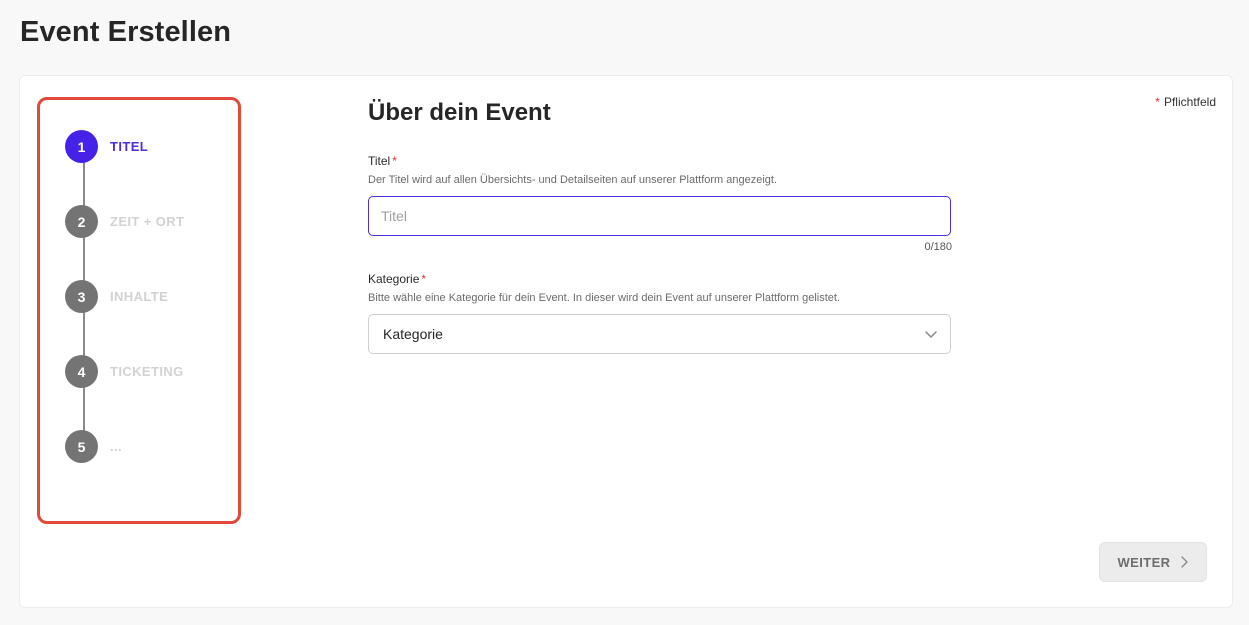 The height and width of the screenshot is (625, 1249). Describe the element at coordinates (81, 446) in the screenshot. I see `step-number: 5` at that location.